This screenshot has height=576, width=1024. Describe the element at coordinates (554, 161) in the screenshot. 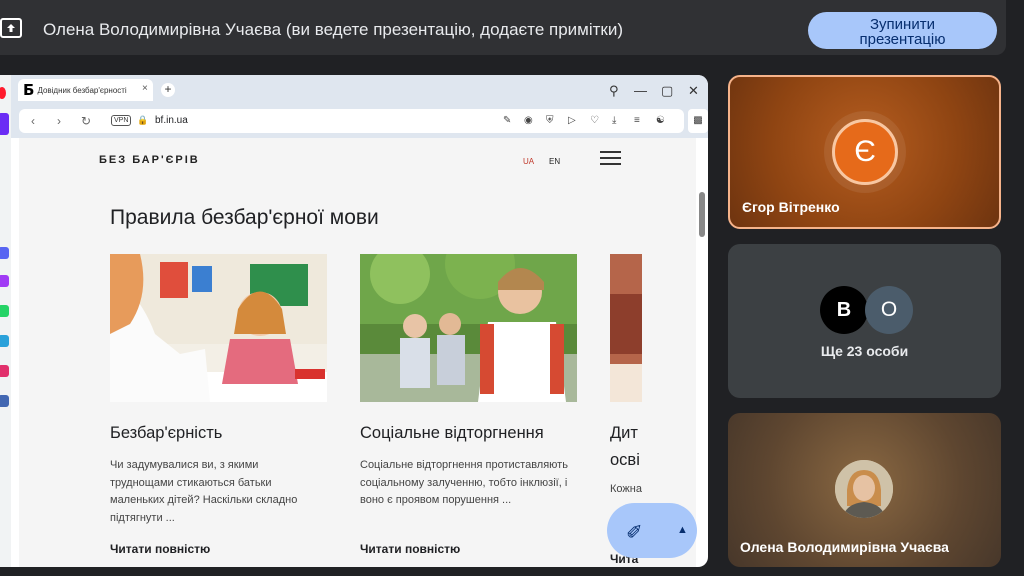

I see `lang-en-link: EN` at that location.